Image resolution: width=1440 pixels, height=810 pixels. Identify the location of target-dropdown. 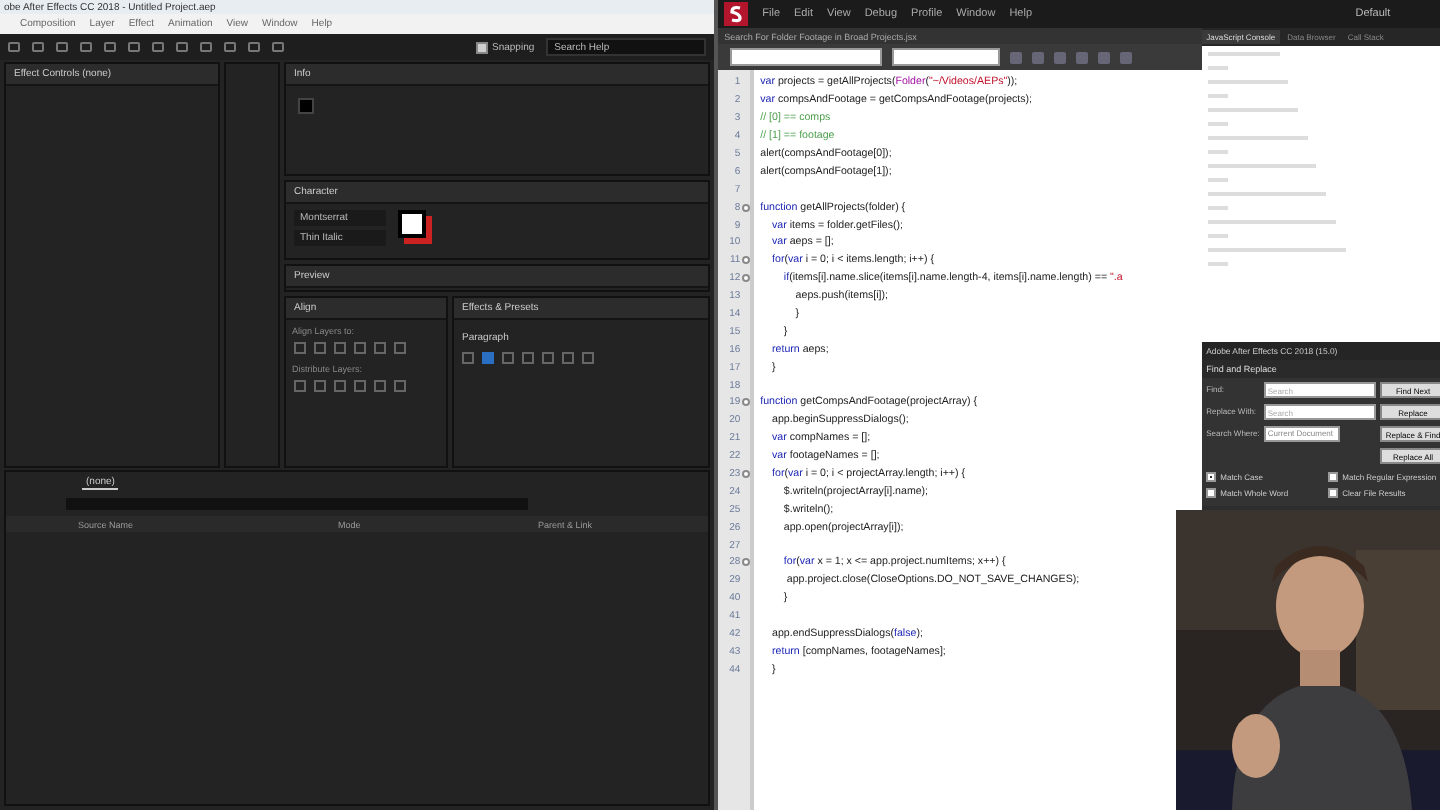
(806, 57).